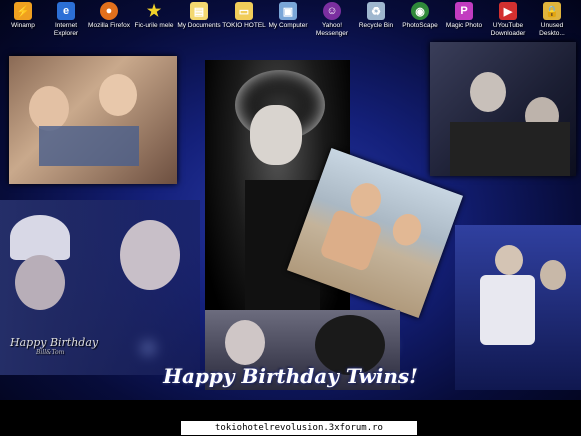  What do you see at coordinates (376, 11) in the screenshot?
I see `recycle-bin-icon: ♻` at bounding box center [376, 11].